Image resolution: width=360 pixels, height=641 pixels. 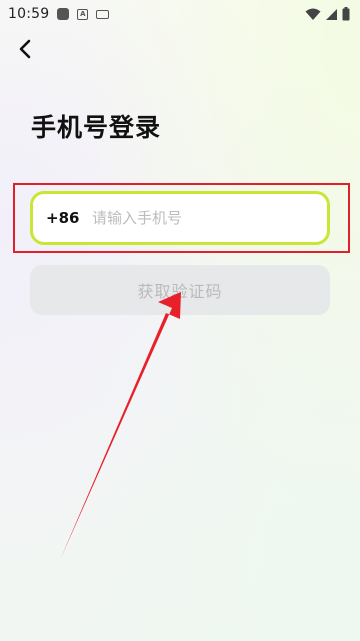 I want to click on back-button, so click(x=25, y=49).